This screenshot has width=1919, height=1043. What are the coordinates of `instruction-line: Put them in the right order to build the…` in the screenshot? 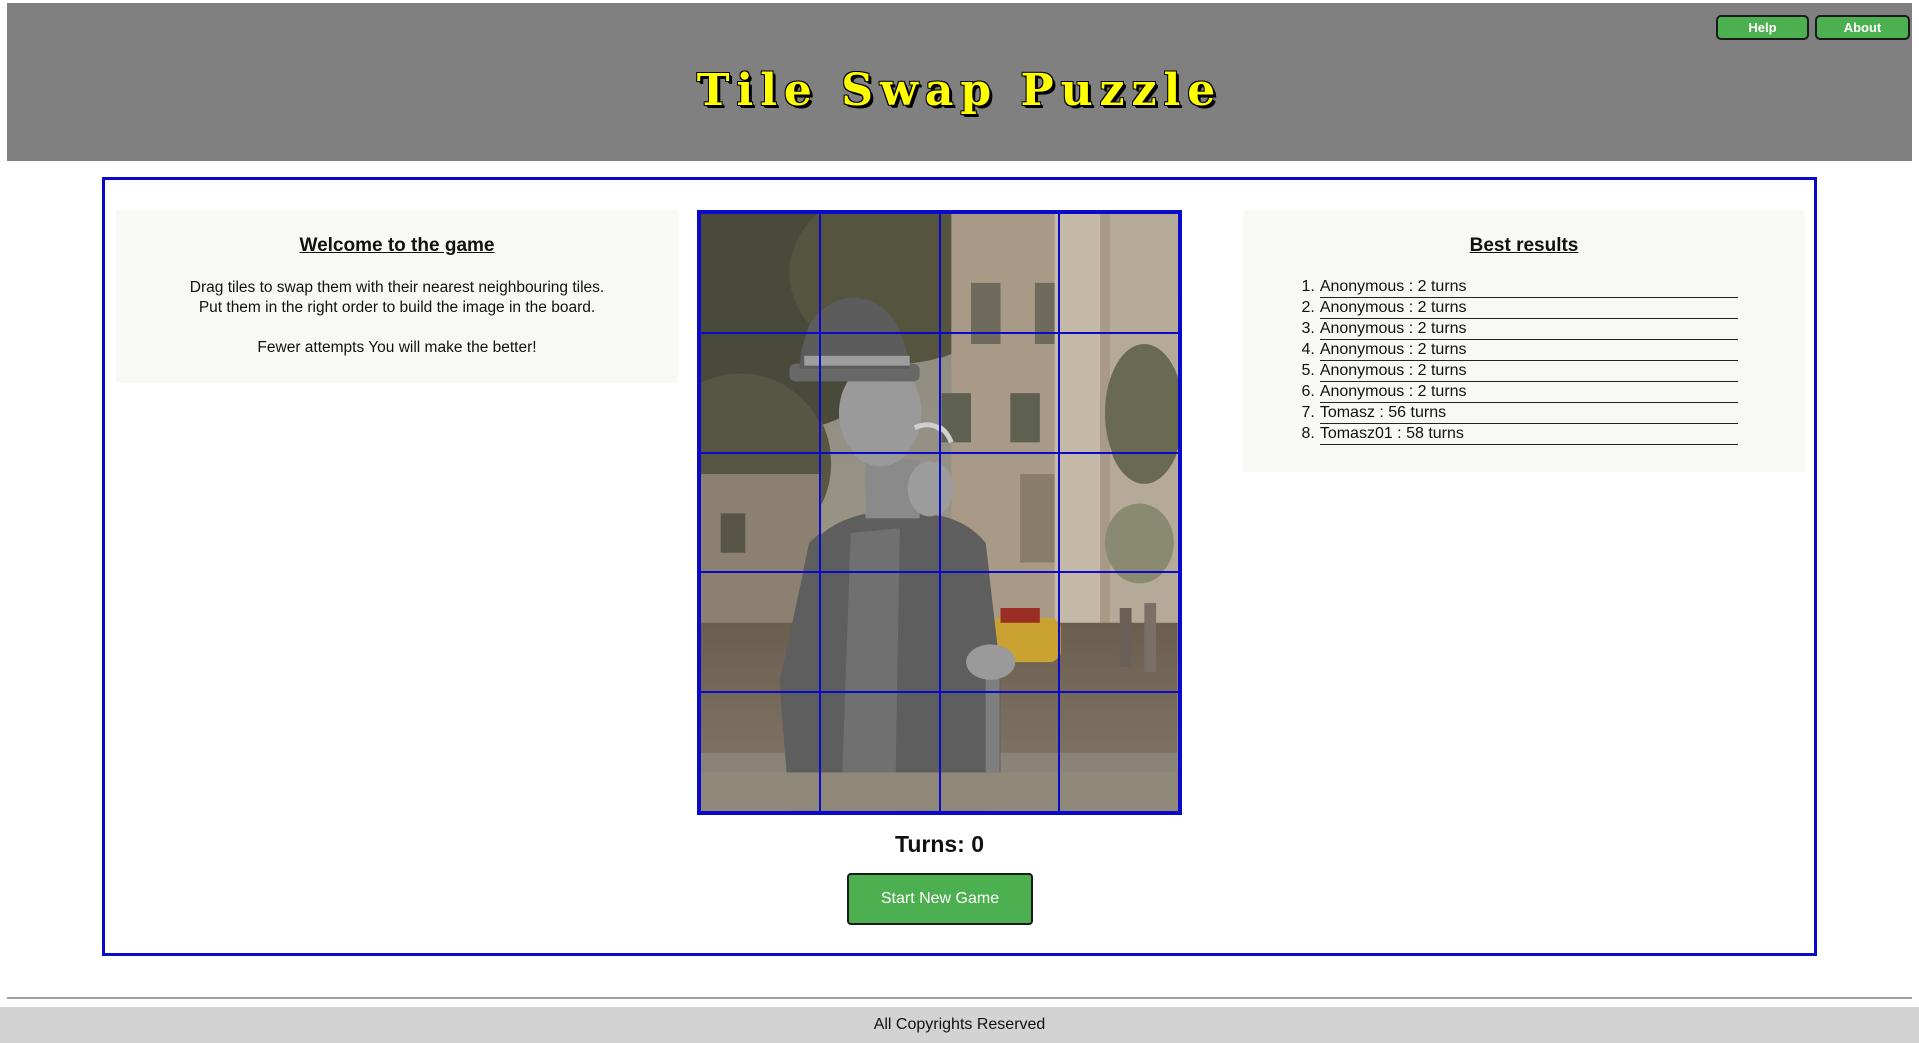 It's located at (397, 307).